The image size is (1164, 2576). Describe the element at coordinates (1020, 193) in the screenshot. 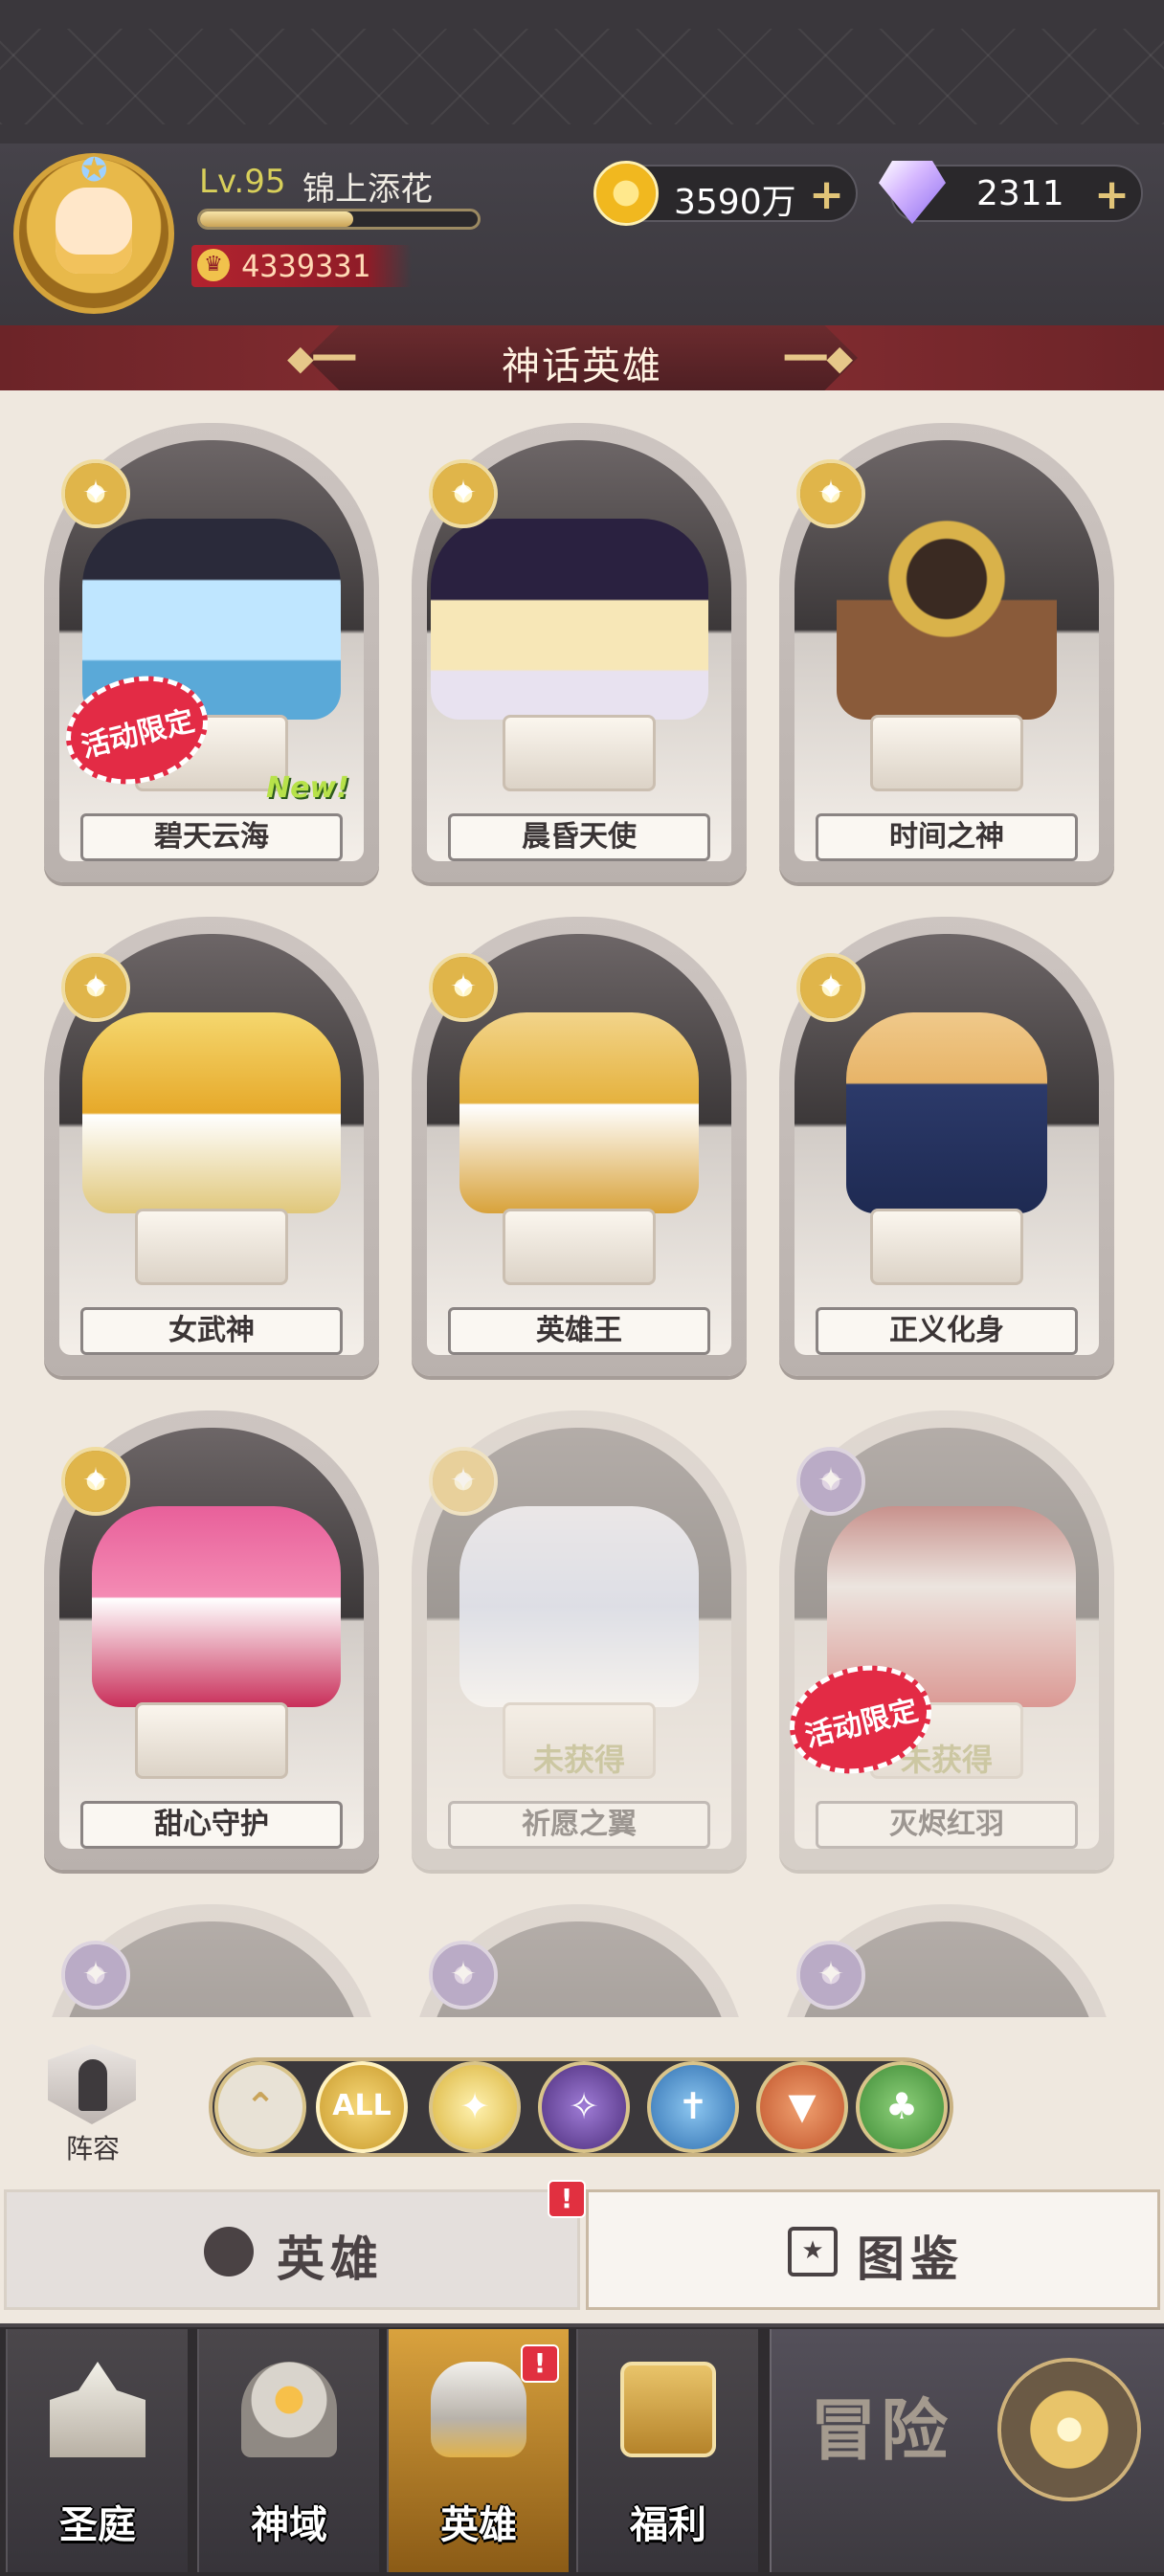

I see `gem-value: 2311` at that location.